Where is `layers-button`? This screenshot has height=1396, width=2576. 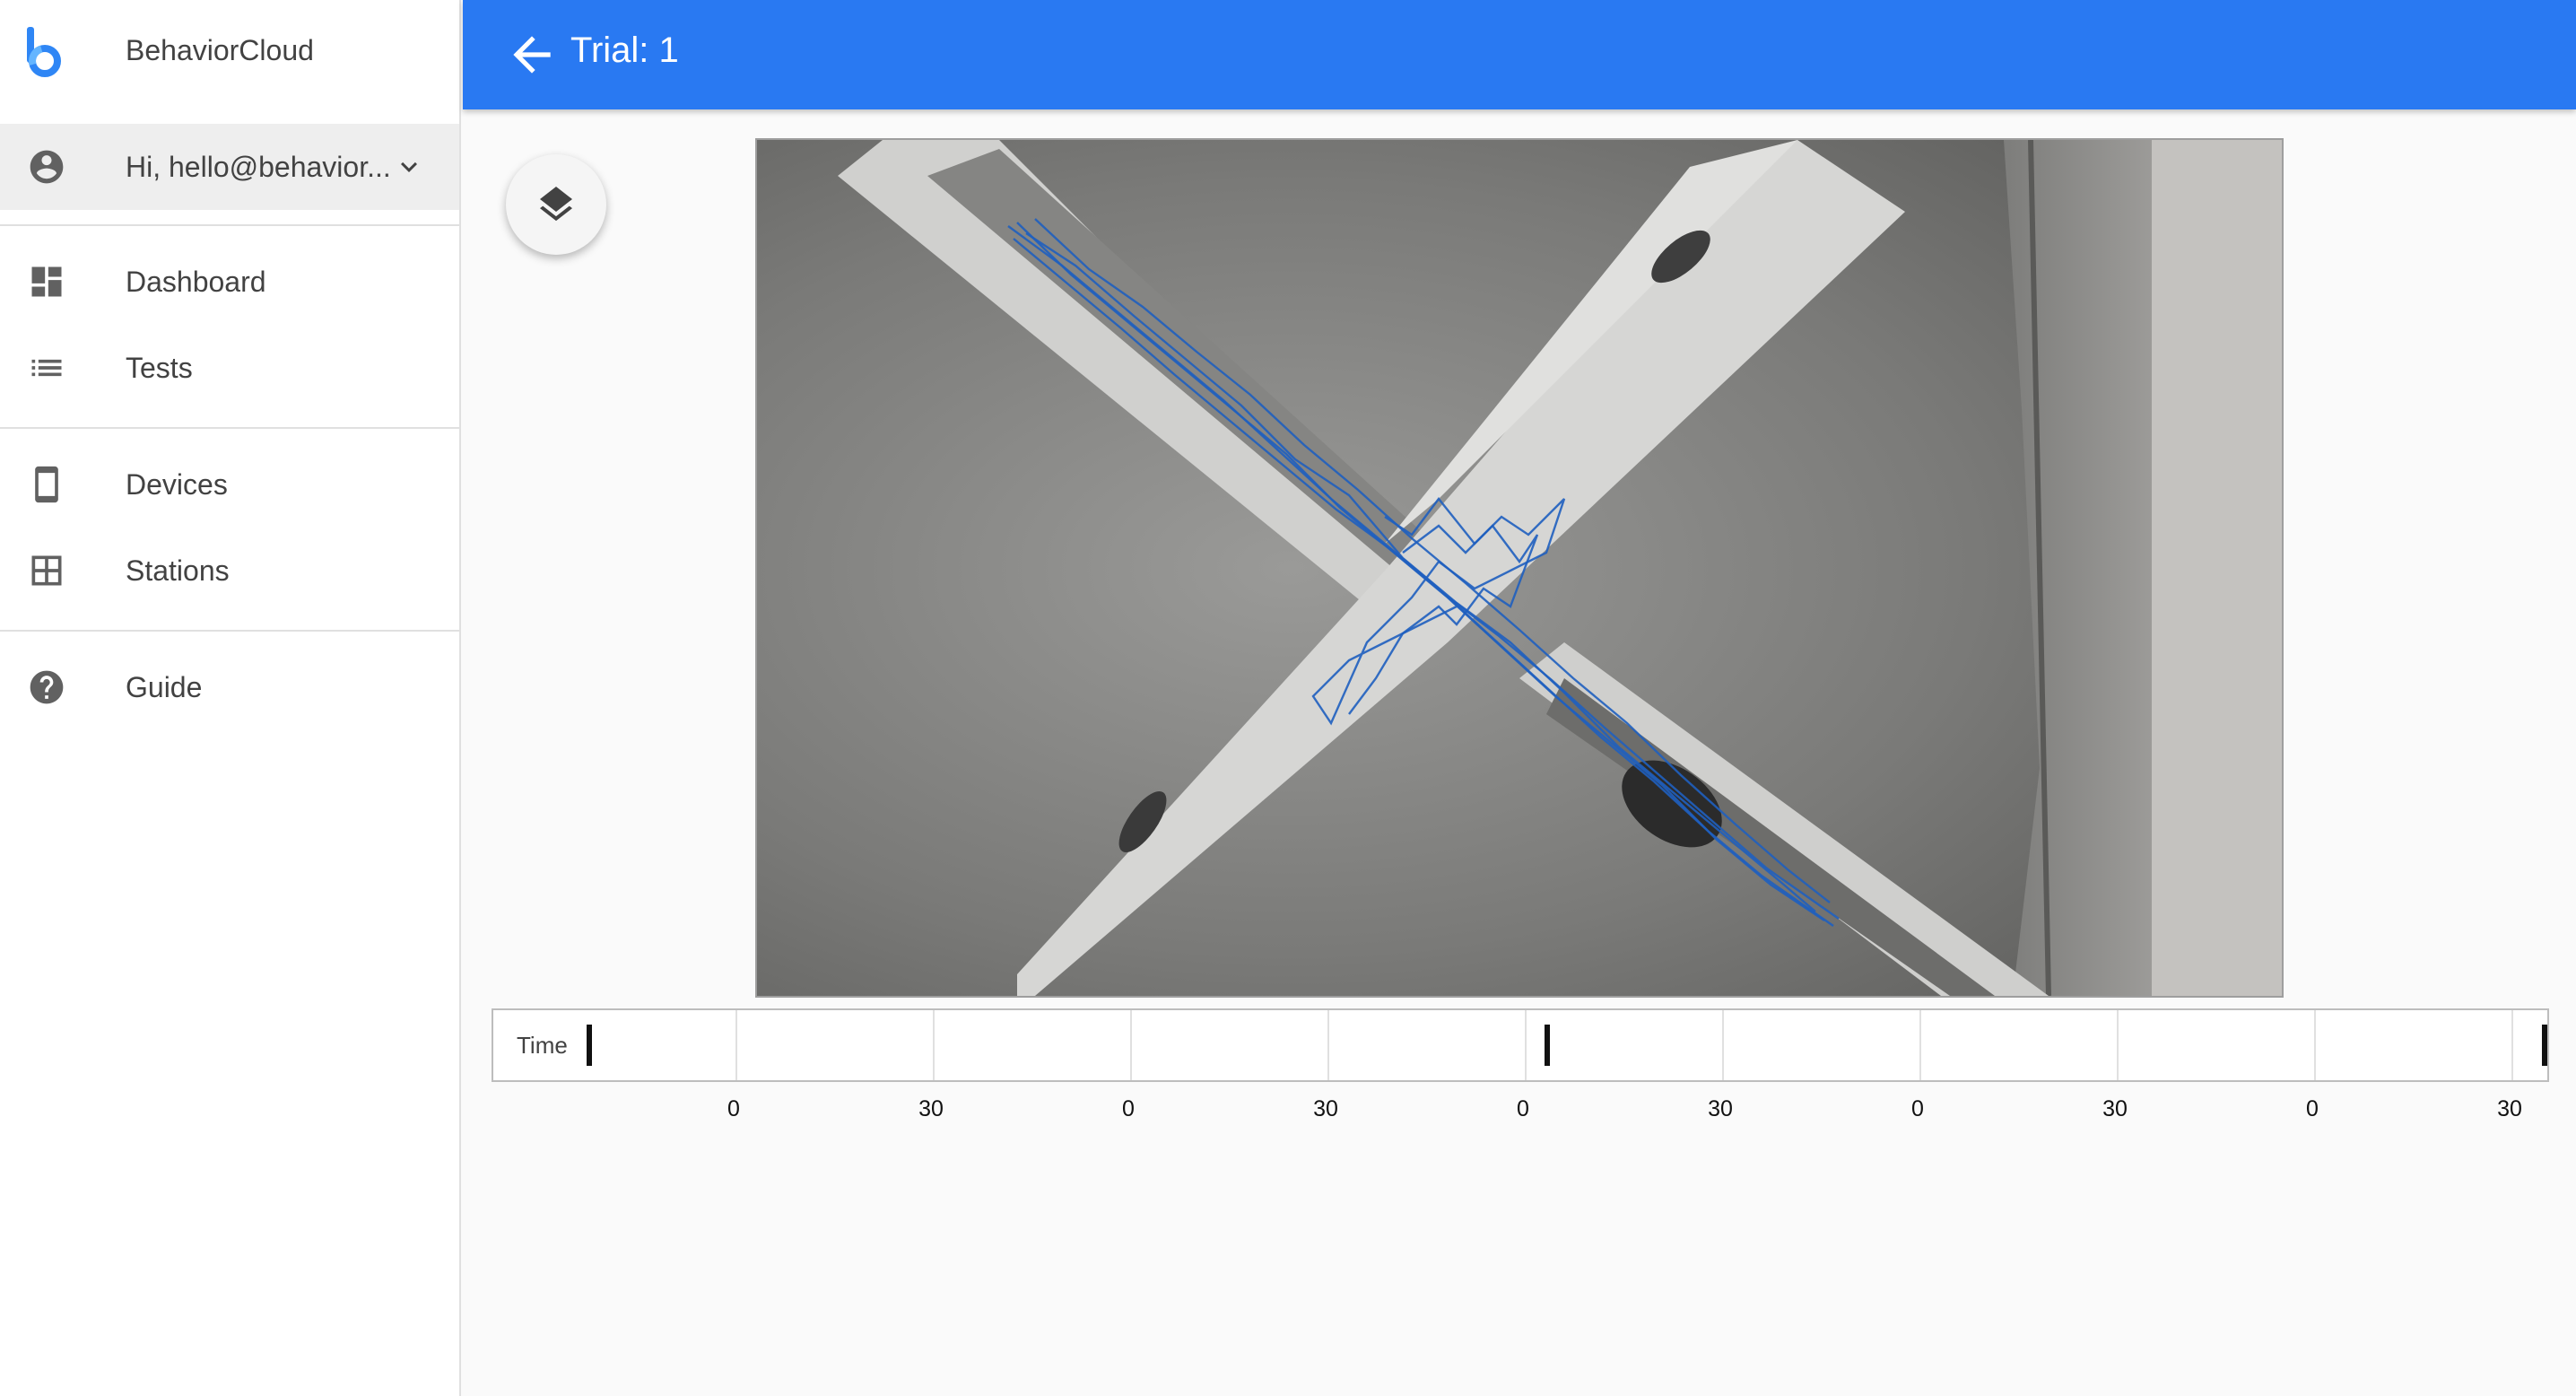
layers-button is located at coordinates (556, 204).